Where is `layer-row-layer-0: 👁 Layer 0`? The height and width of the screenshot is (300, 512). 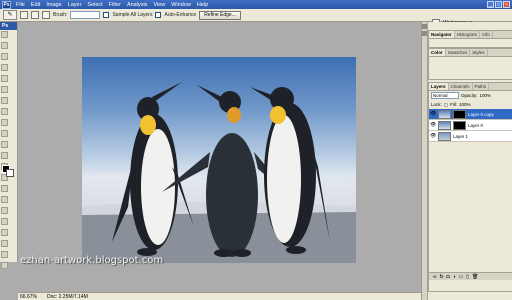
layer-row-layer-0: 👁 Layer 0 is located at coordinates (470, 125).